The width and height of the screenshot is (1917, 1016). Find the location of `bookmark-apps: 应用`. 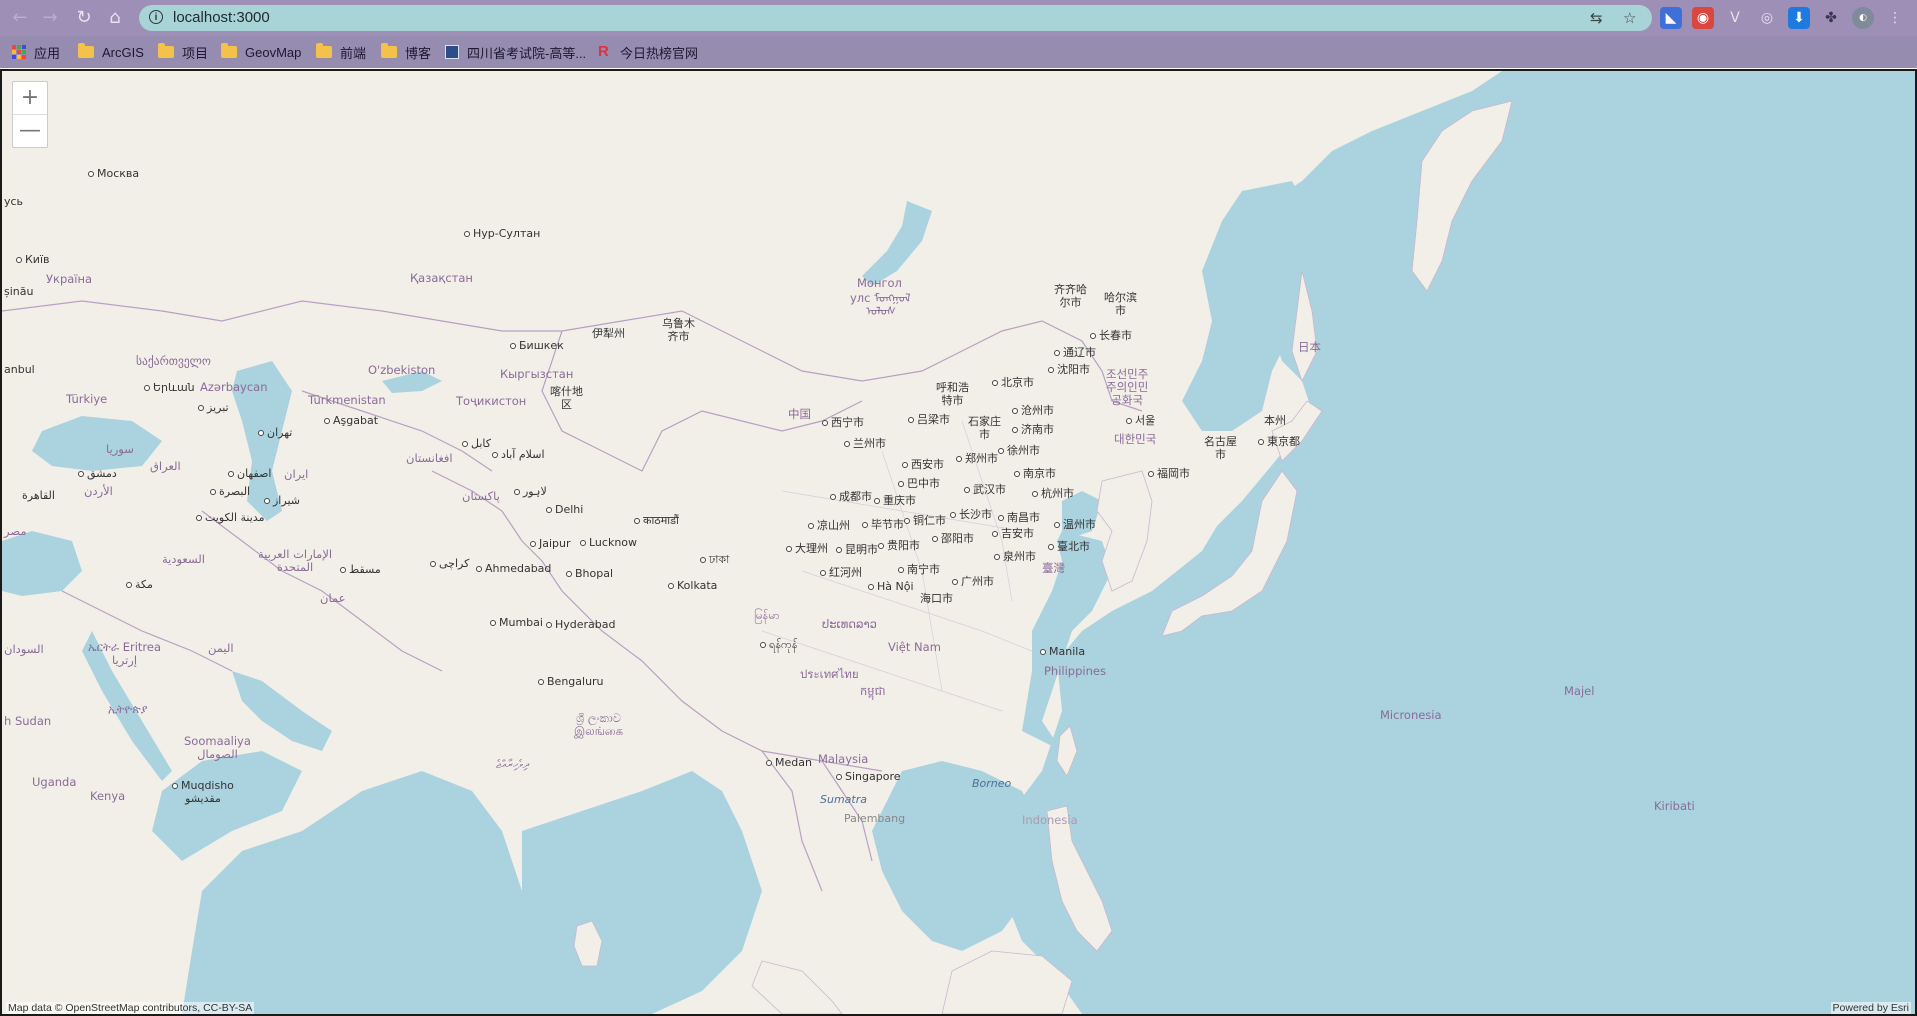

bookmark-apps: 应用 is located at coordinates (36, 52).